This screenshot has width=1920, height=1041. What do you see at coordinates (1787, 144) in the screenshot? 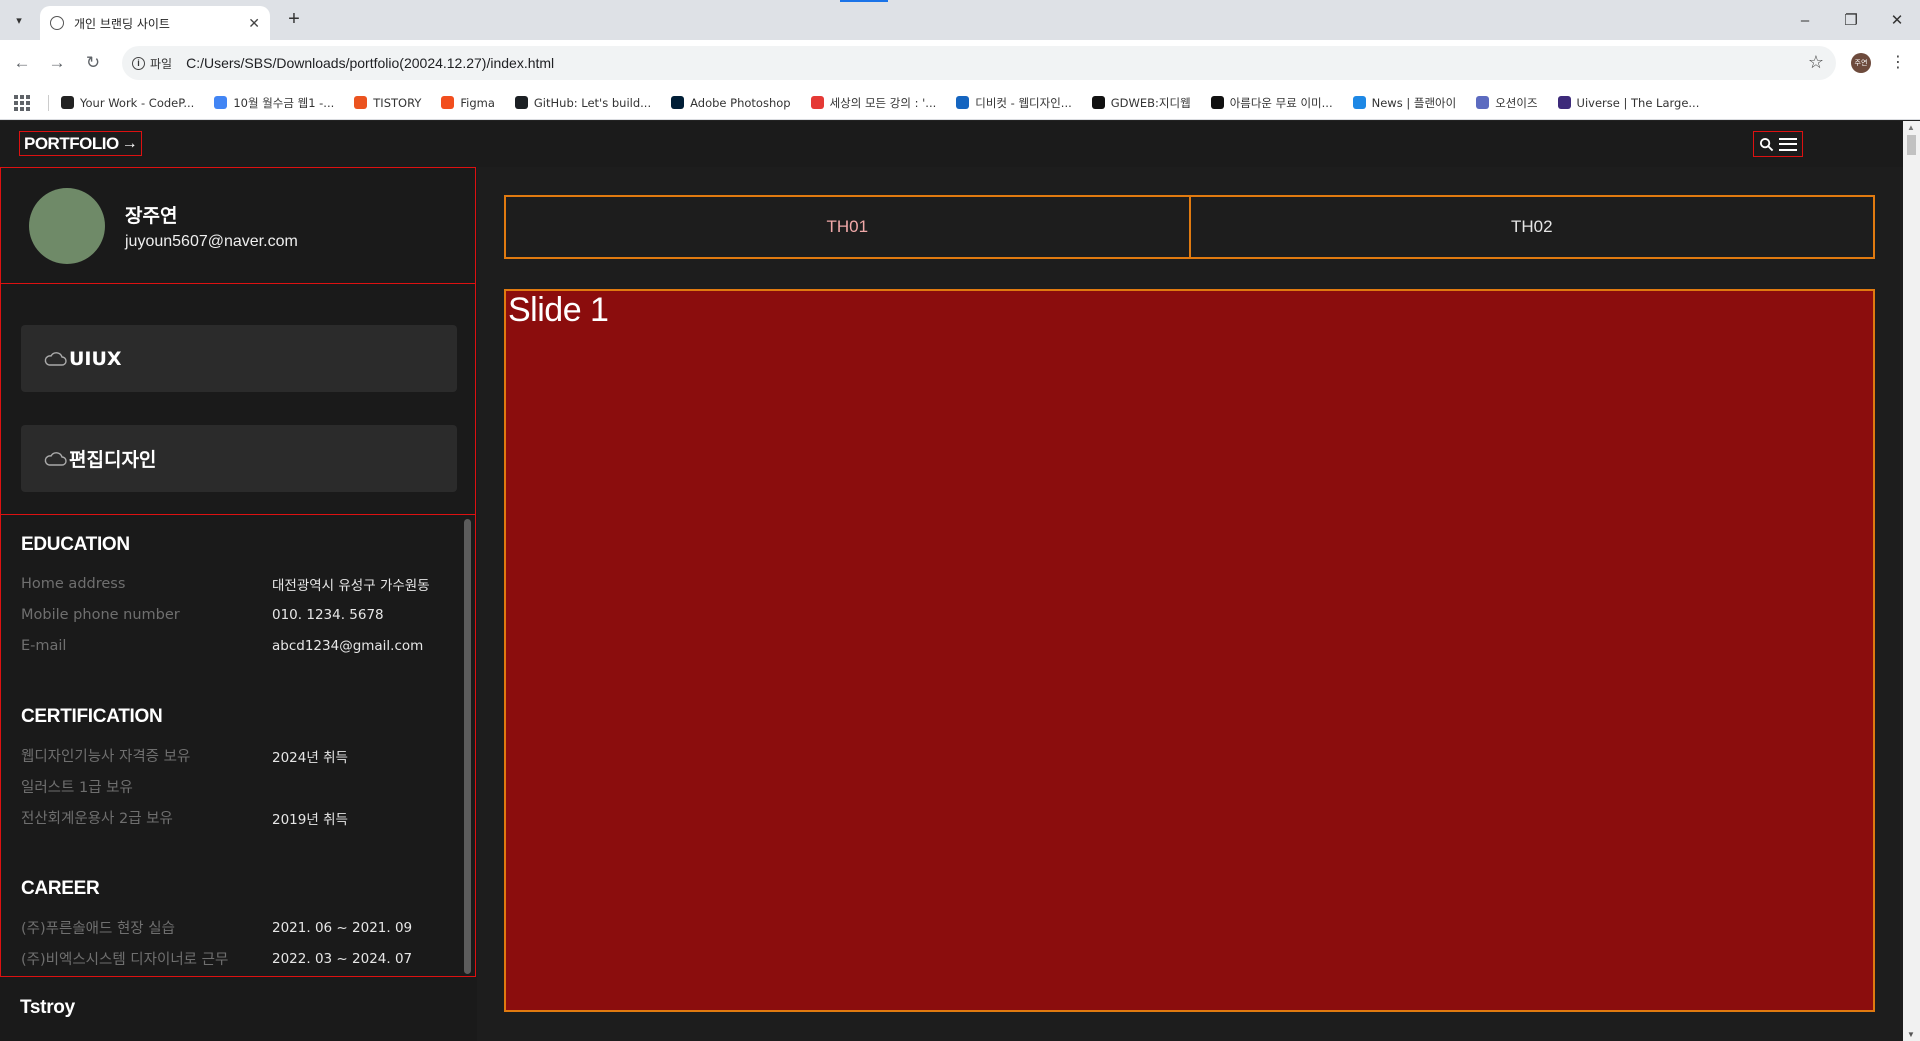
I see `hamburger-menu-icon` at bounding box center [1787, 144].